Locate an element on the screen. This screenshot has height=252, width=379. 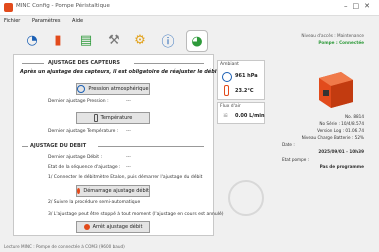
sequence-state-label: Etat de la séquence d'ajustage : is located at coordinates (84, 167).